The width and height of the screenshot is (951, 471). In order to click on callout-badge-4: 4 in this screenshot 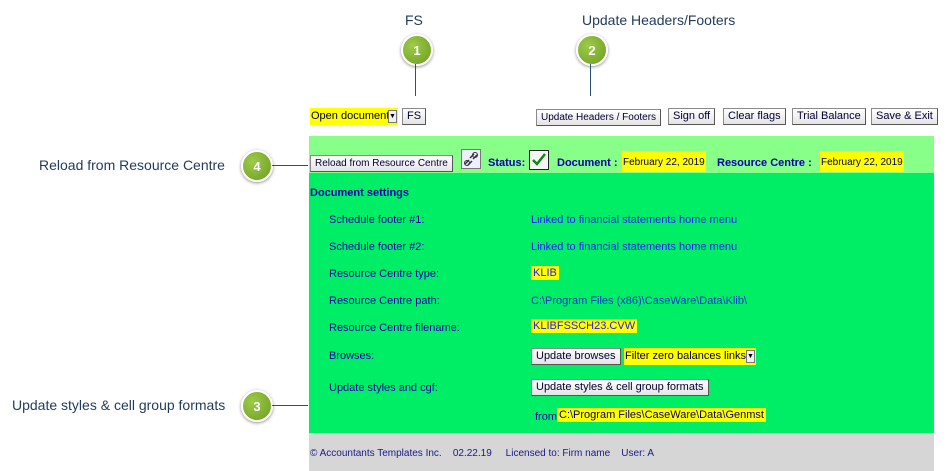, I will do `click(257, 166)`.